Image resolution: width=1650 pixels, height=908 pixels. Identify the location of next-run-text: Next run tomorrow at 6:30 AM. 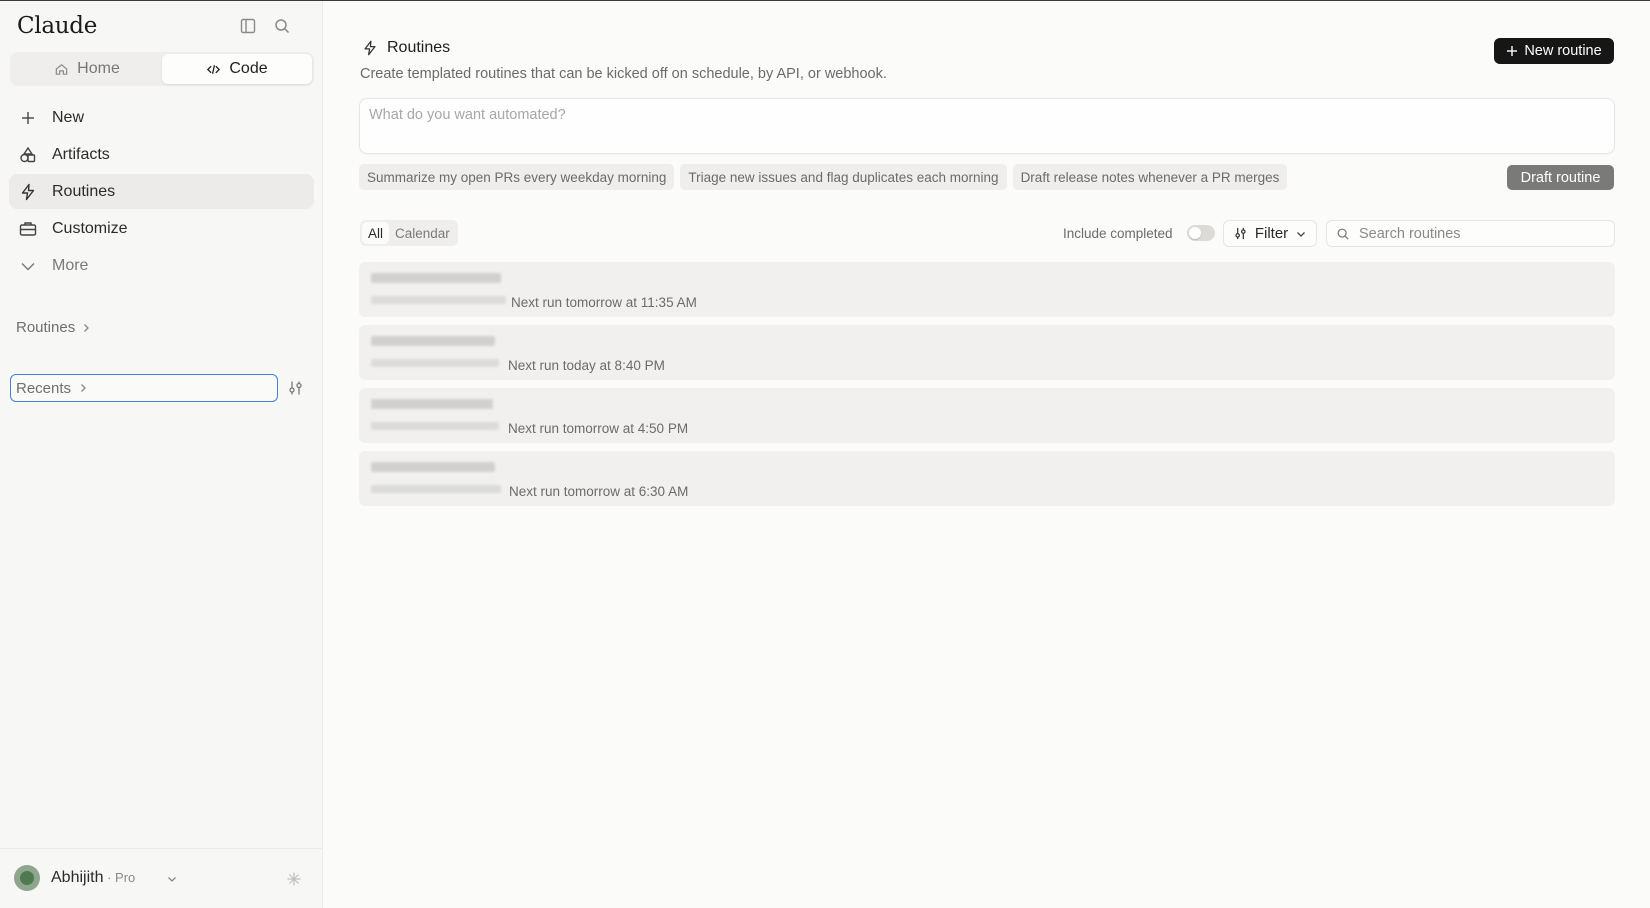
(599, 491).